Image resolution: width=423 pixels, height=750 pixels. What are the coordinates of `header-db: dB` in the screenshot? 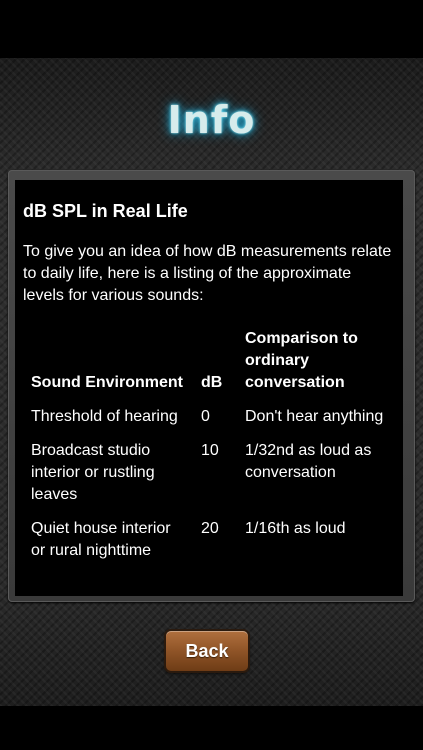 It's located at (212, 382).